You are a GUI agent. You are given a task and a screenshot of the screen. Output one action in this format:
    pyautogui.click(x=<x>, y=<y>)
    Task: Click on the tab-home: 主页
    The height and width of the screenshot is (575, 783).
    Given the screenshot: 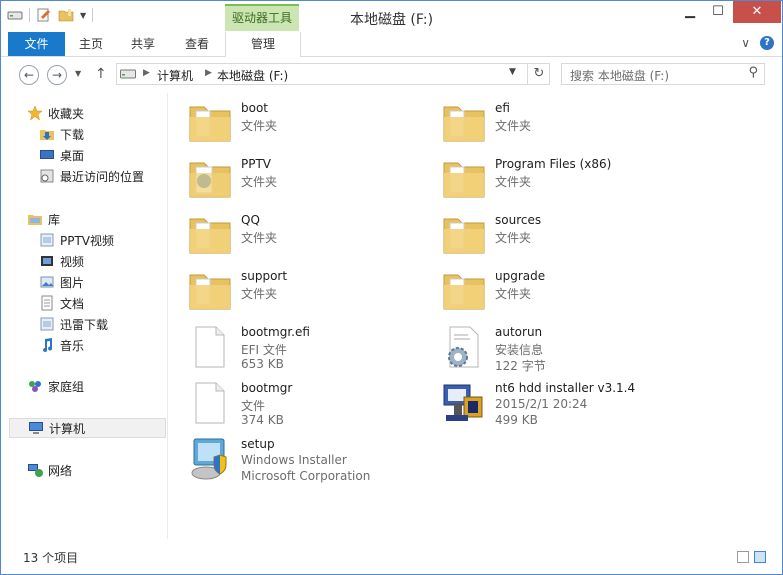 What is the action you would take?
    pyautogui.click(x=91, y=44)
    